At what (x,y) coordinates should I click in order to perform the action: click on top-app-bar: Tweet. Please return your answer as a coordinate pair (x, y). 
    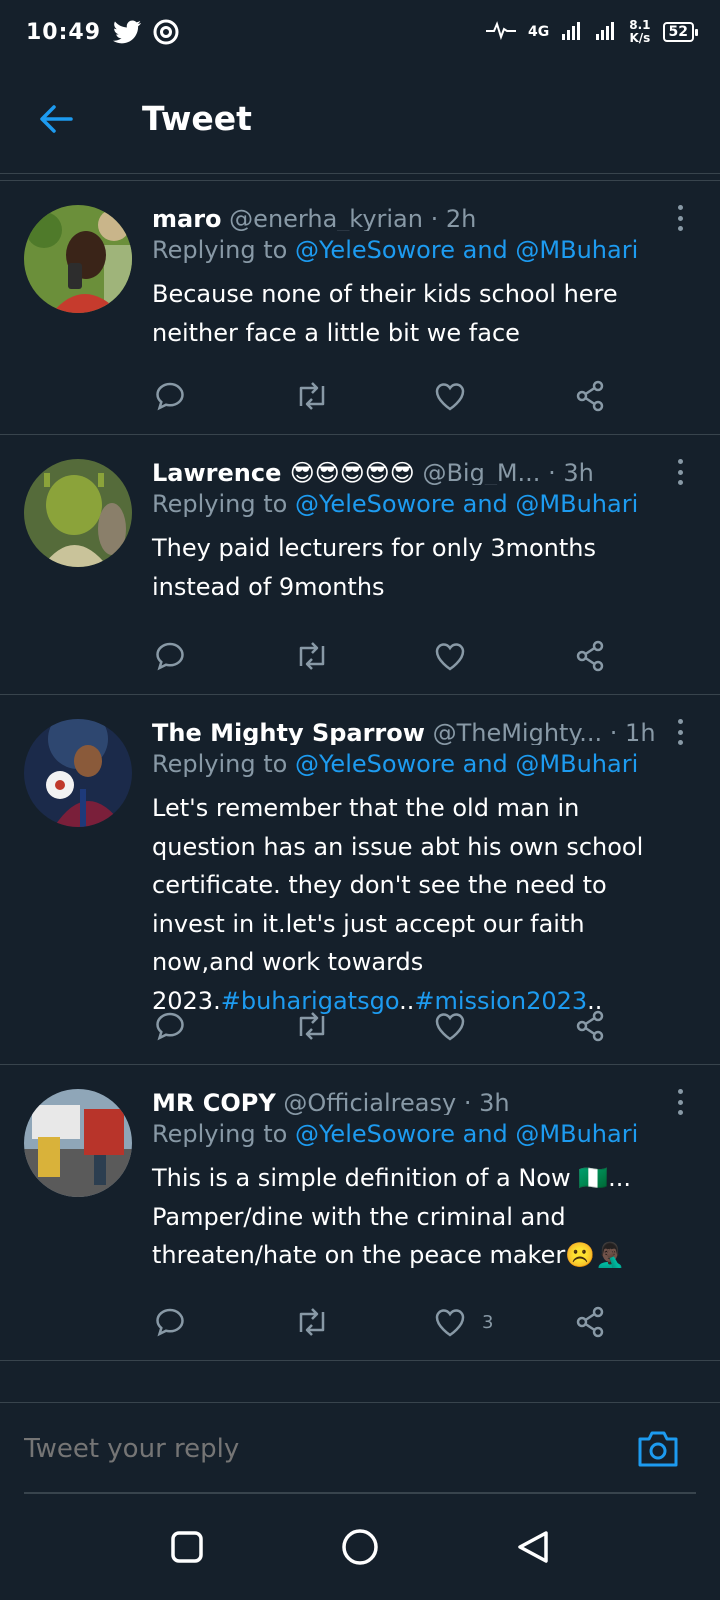
    Looking at the image, I should click on (360, 119).